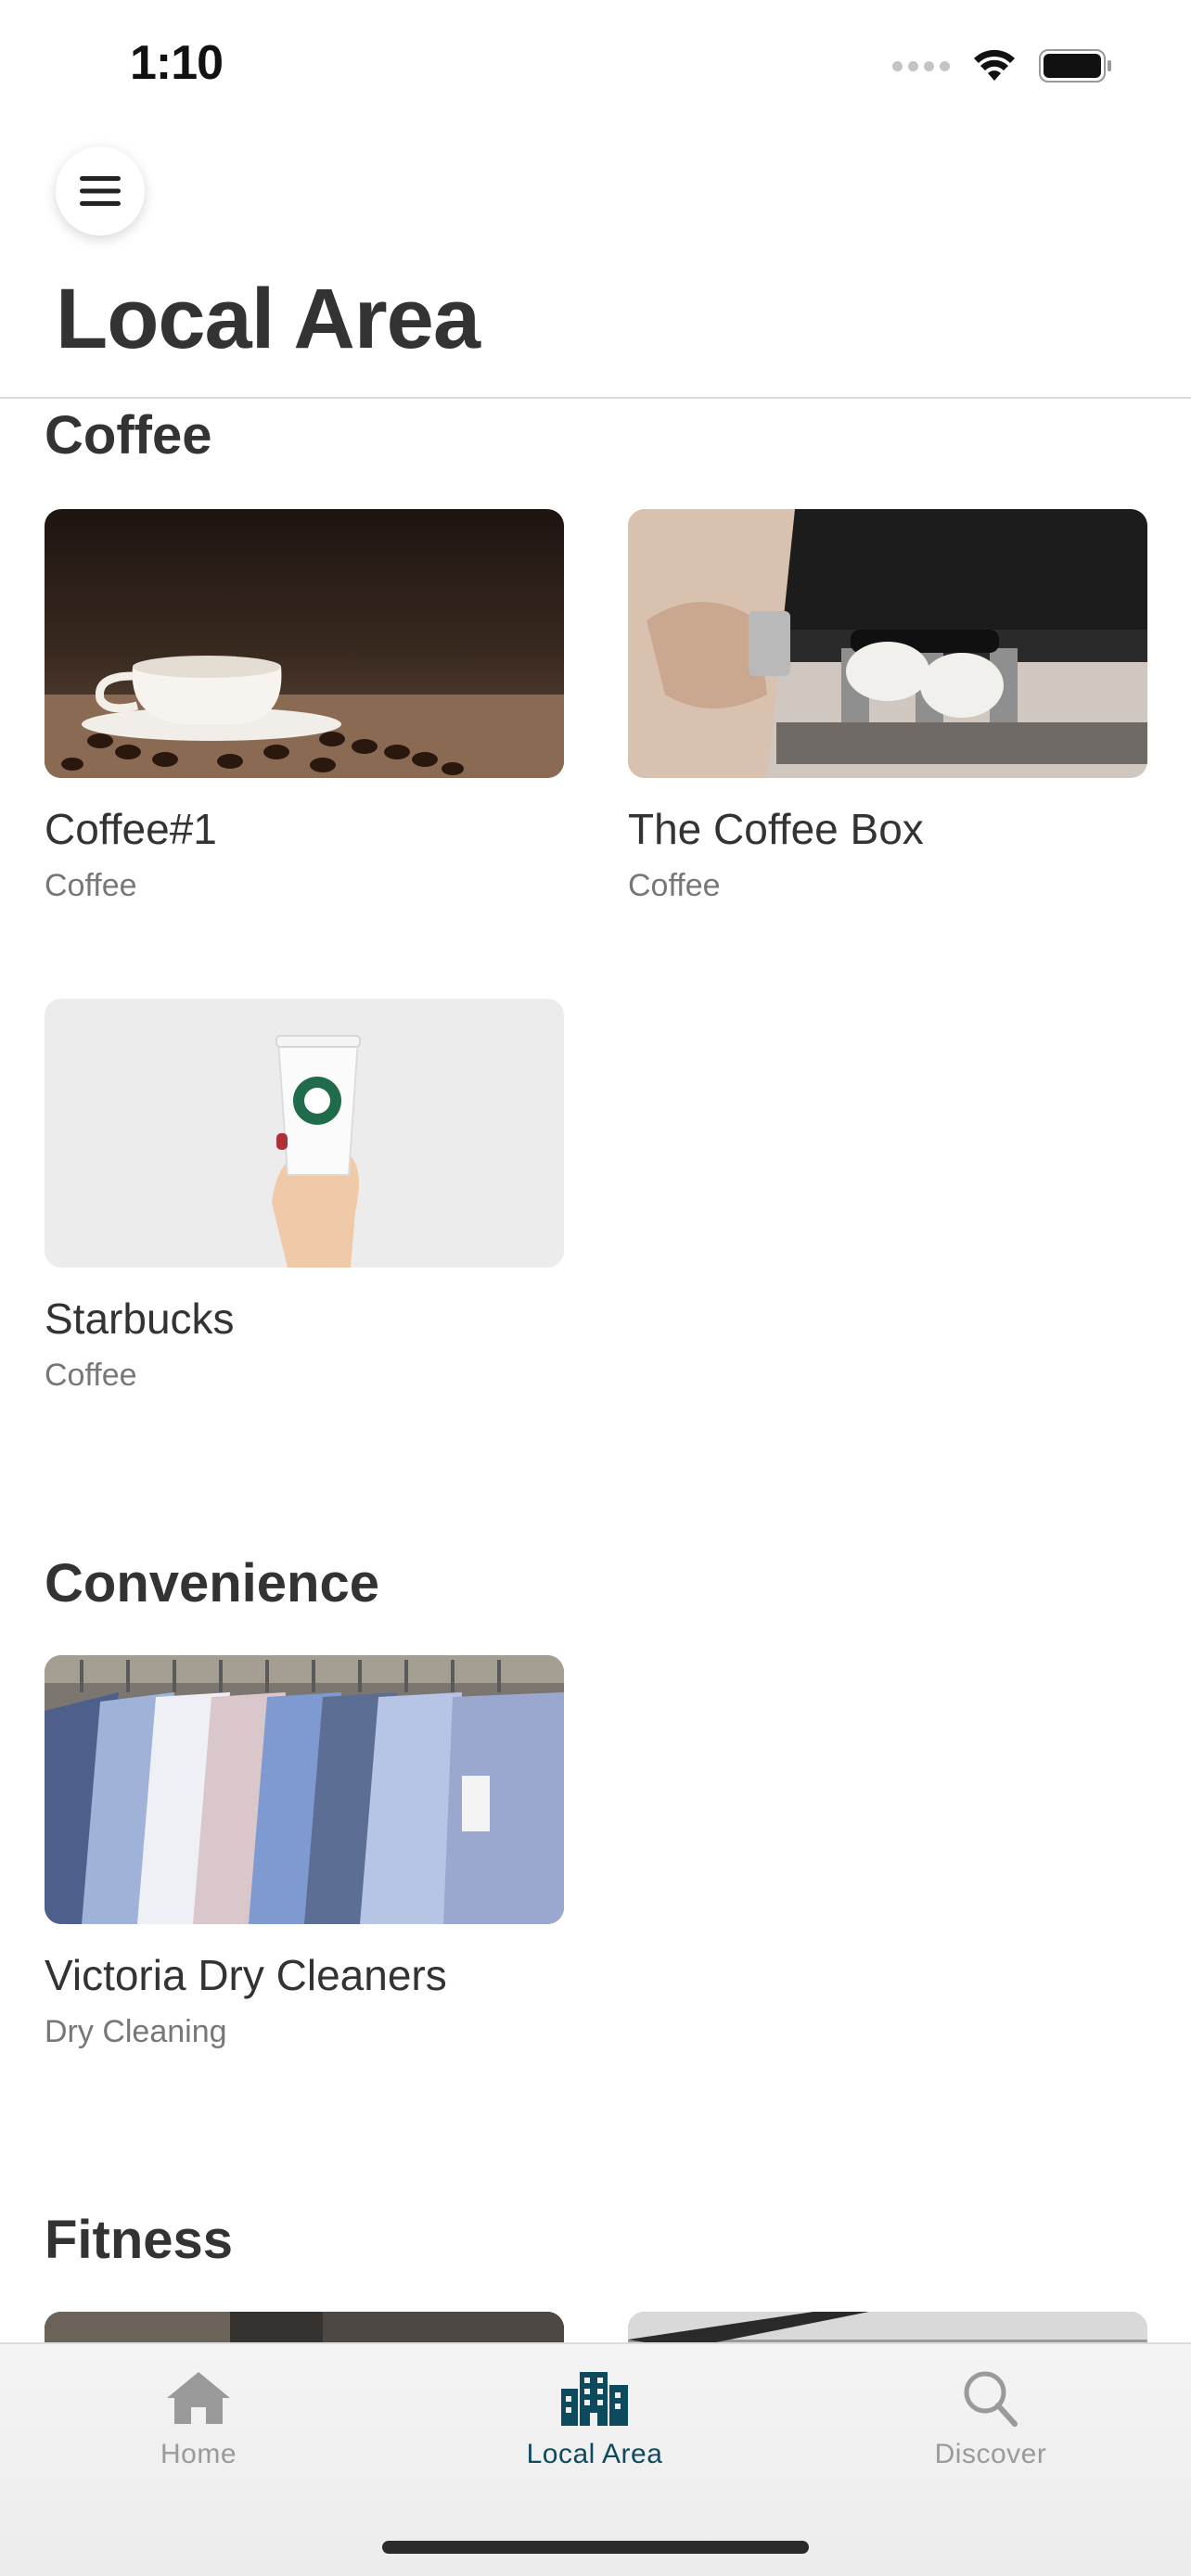 The height and width of the screenshot is (2576, 1191). I want to click on place-card: The Coffee Box Coffee, so click(887, 707).